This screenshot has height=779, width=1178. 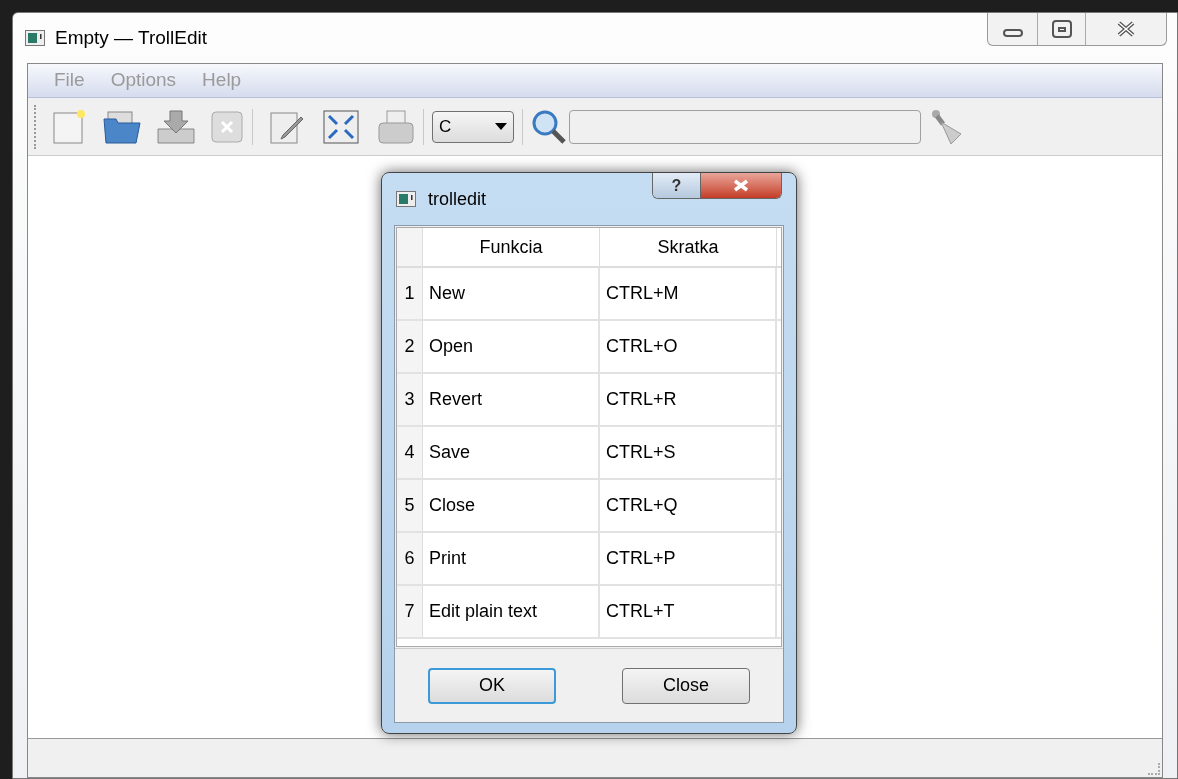 What do you see at coordinates (457, 199) in the screenshot?
I see `dialog-title: trolledit` at bounding box center [457, 199].